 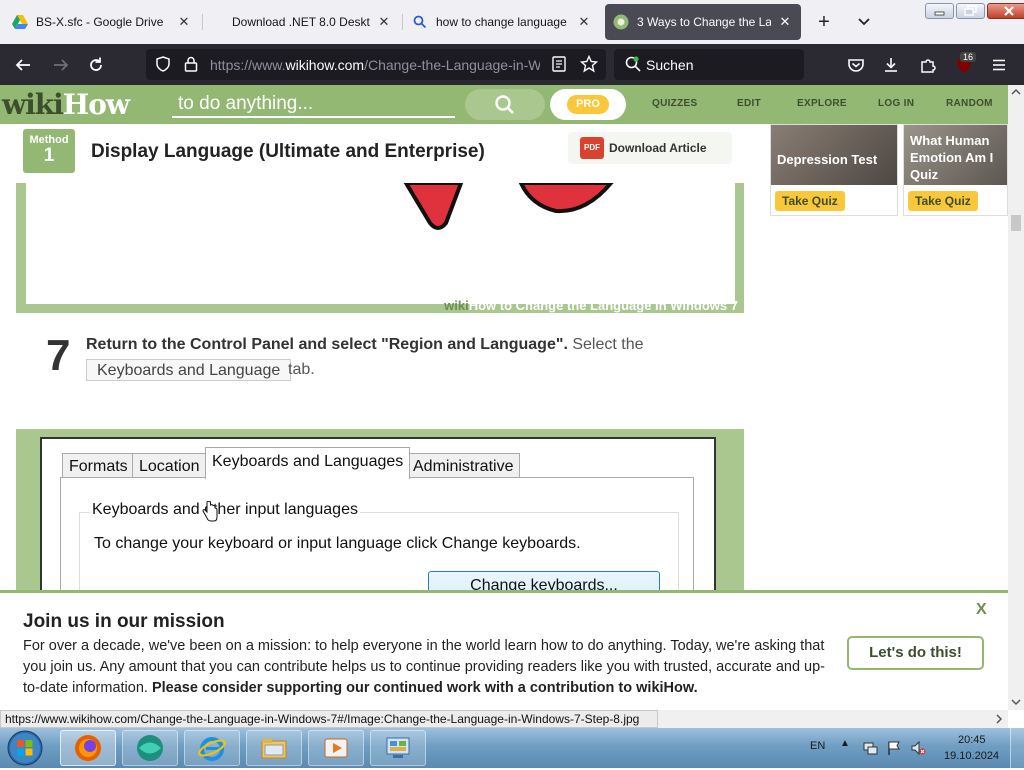 What do you see at coordinates (709, 64) in the screenshot?
I see `search-bar: Suchen` at bounding box center [709, 64].